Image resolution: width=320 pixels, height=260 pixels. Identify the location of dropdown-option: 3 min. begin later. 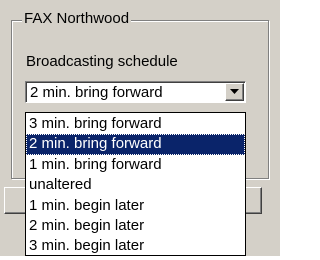
(135, 246).